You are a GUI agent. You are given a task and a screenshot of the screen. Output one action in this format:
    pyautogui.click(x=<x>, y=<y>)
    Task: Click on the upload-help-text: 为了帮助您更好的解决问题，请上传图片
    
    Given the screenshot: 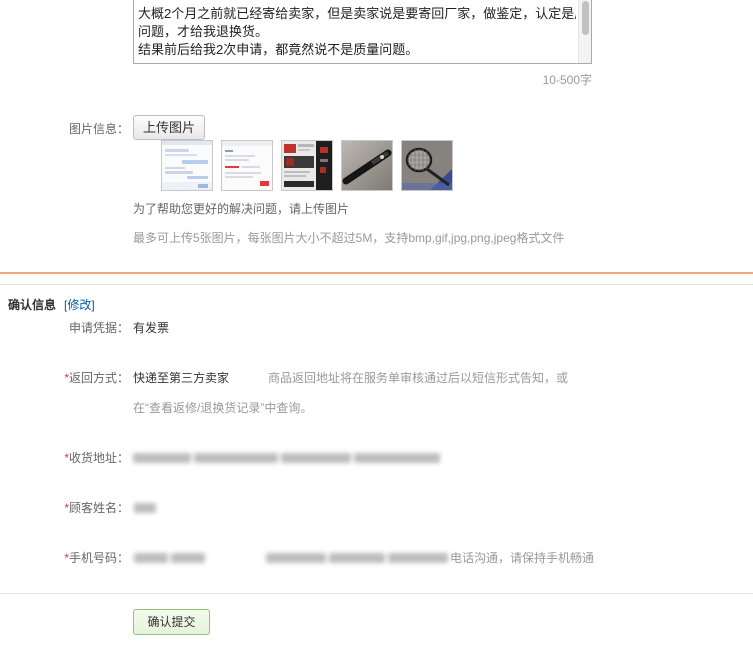 What is the action you would take?
    pyautogui.click(x=241, y=209)
    